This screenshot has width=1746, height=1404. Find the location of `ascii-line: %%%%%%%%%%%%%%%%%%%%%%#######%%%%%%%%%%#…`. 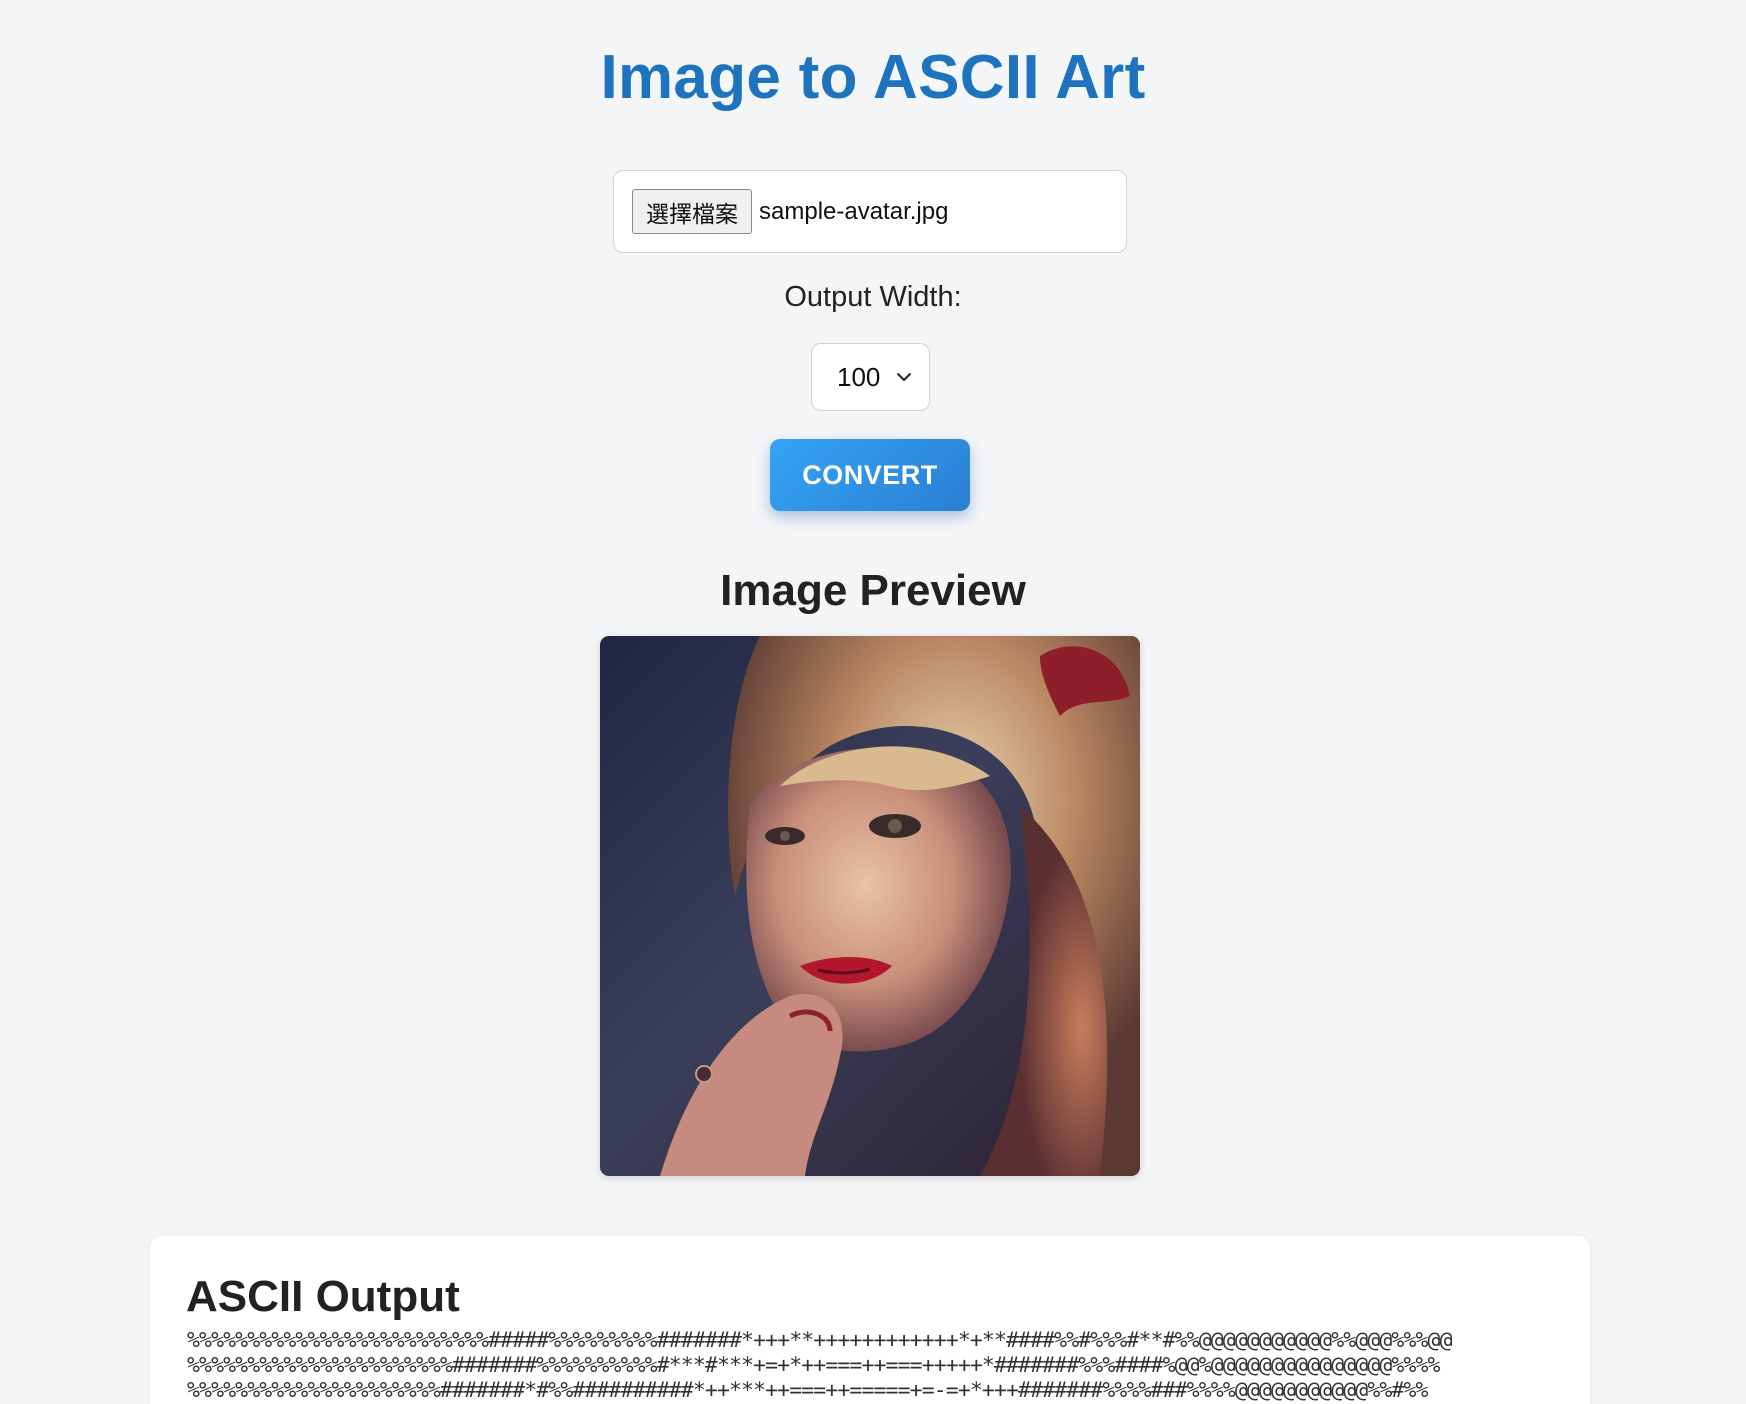

ascii-line: %%%%%%%%%%%%%%%%%%%%%%#######%%%%%%%%%%#… is located at coordinates (813, 1365).